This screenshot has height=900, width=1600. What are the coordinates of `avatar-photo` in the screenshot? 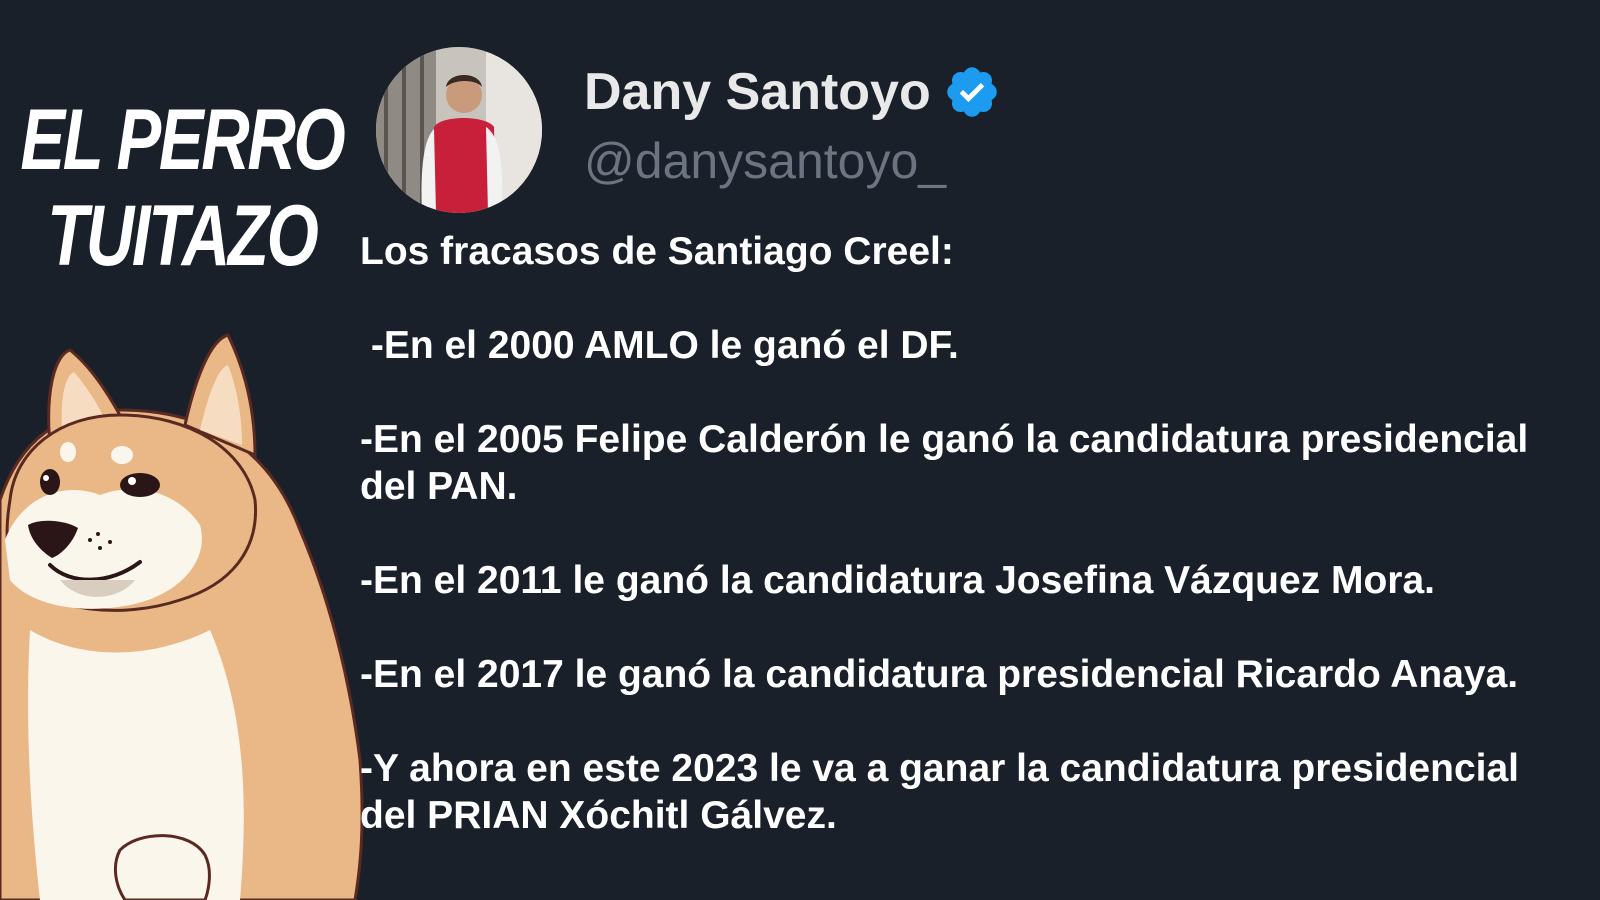 It's located at (459, 130).